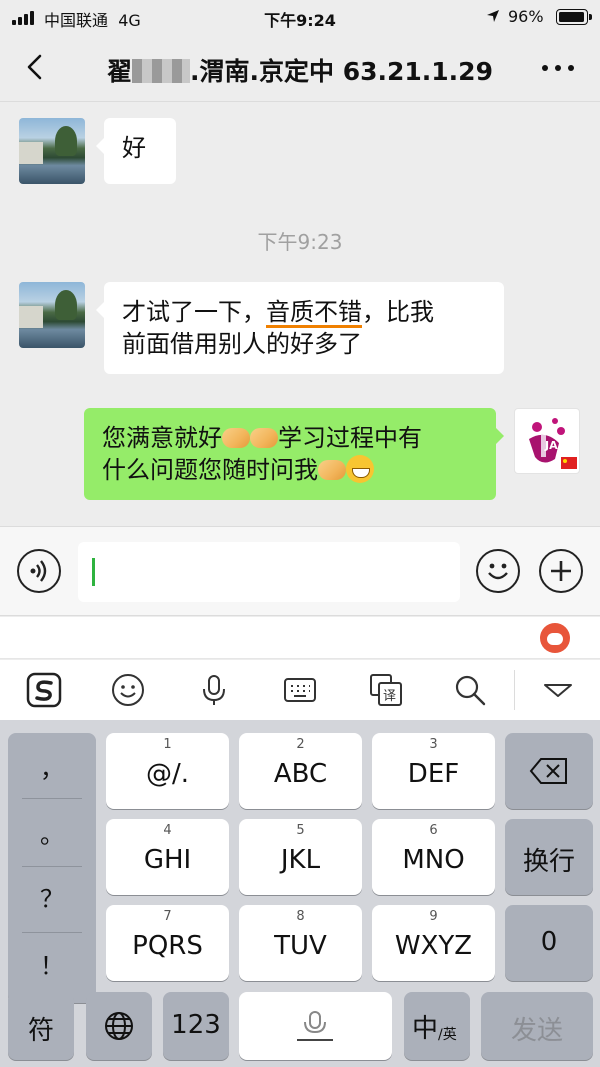 This screenshot has height=1067, width=600. Describe the element at coordinates (300, 943) in the screenshot. I see `key-8: 8 TUV` at that location.